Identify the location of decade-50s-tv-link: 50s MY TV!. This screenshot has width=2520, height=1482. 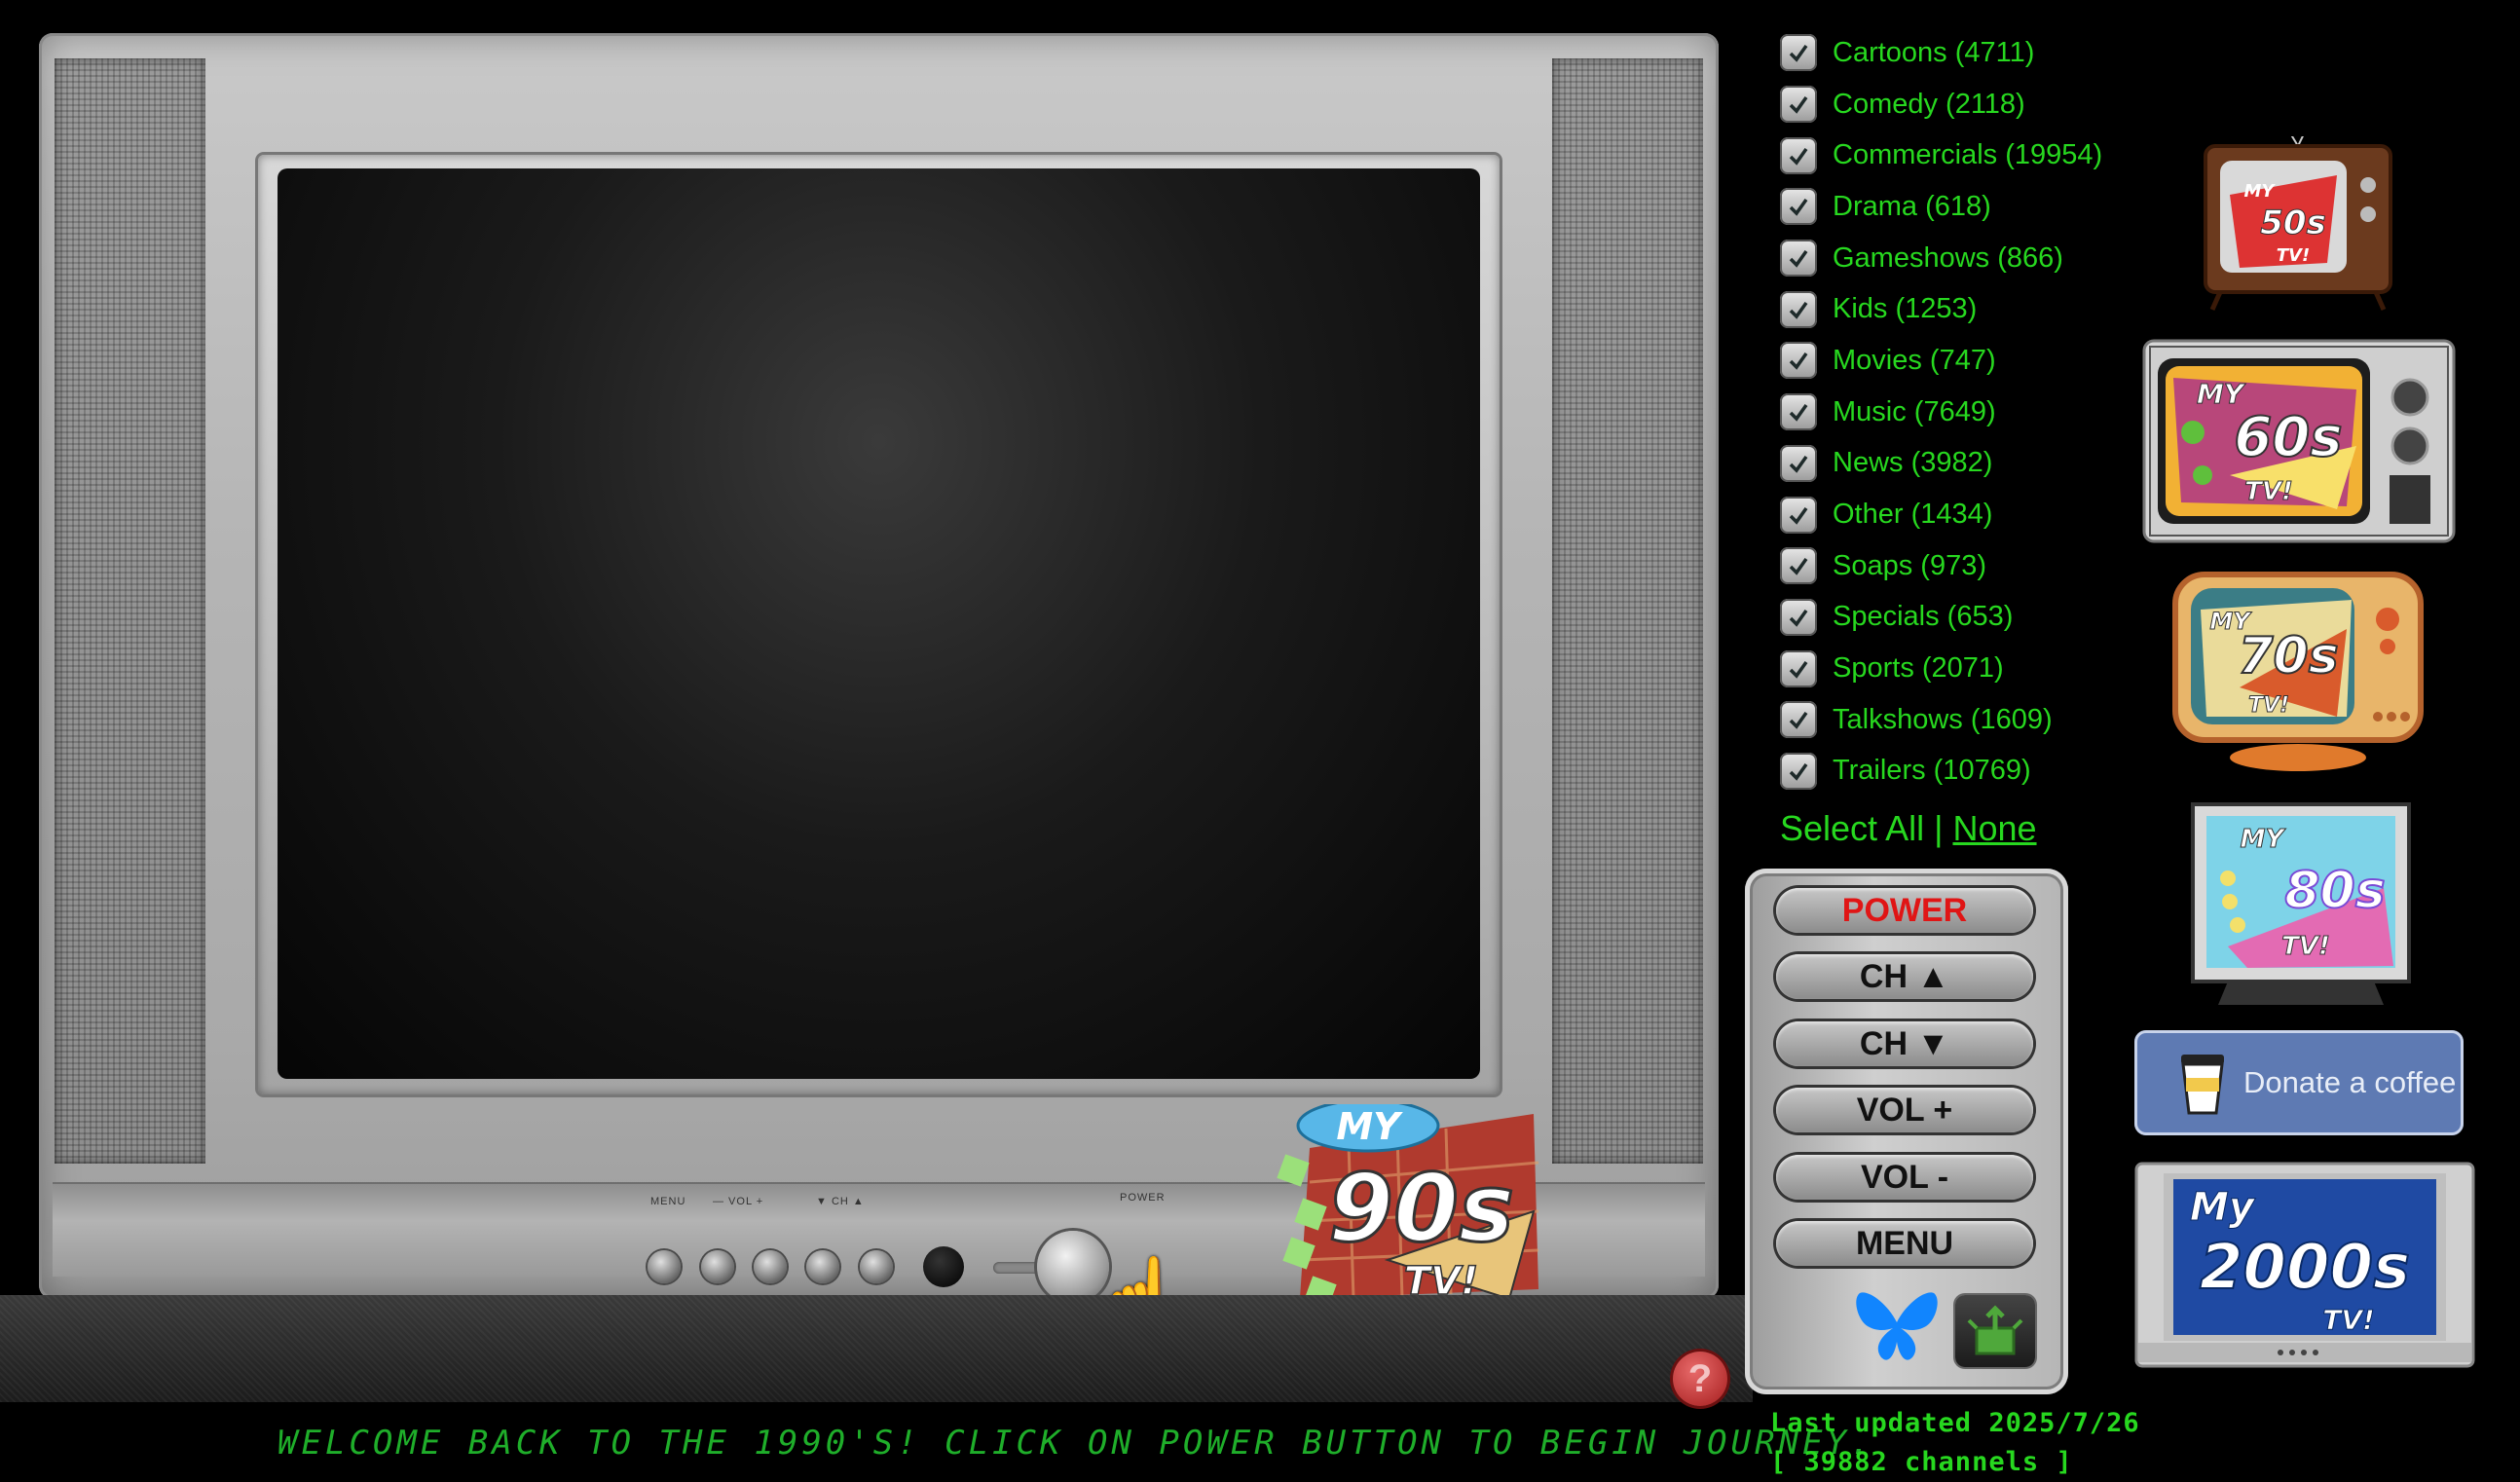
(2298, 224).